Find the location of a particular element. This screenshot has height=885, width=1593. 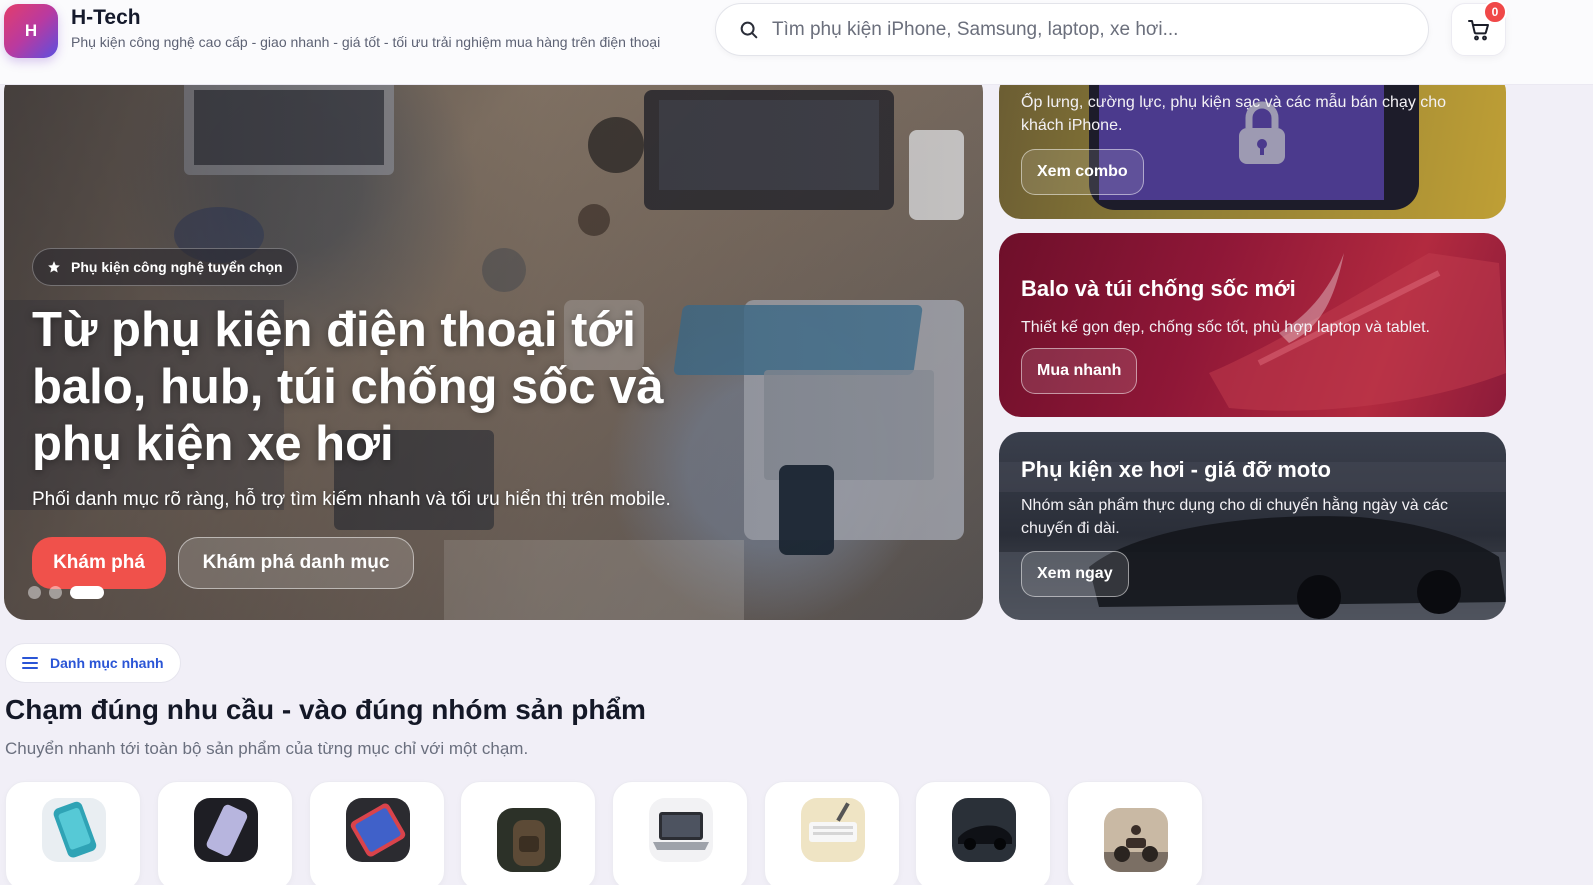

search-icon is located at coordinates (749, 29).